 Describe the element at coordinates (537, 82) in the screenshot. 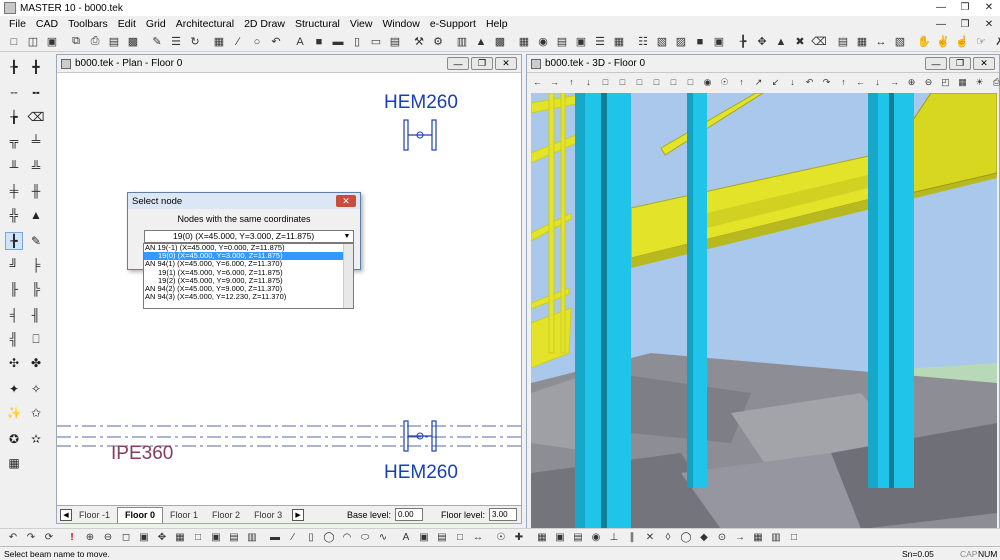

I see `arrow-left-icon: ←` at that location.